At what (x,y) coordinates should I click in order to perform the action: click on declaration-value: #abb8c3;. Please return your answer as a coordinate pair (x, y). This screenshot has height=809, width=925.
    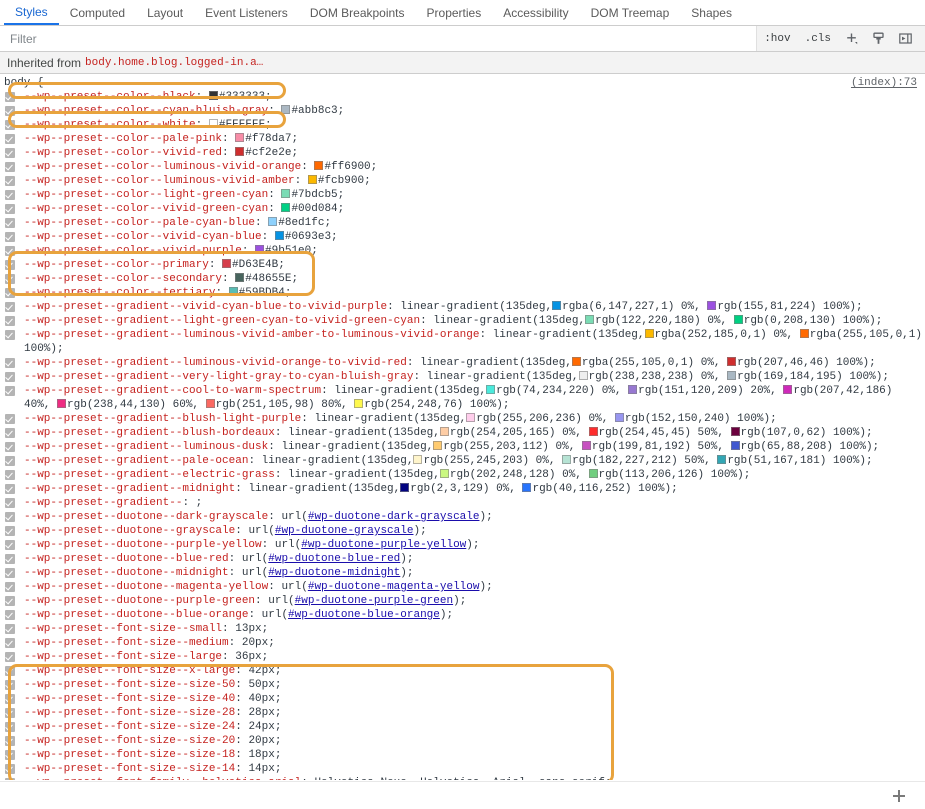
    Looking at the image, I should click on (317, 111).